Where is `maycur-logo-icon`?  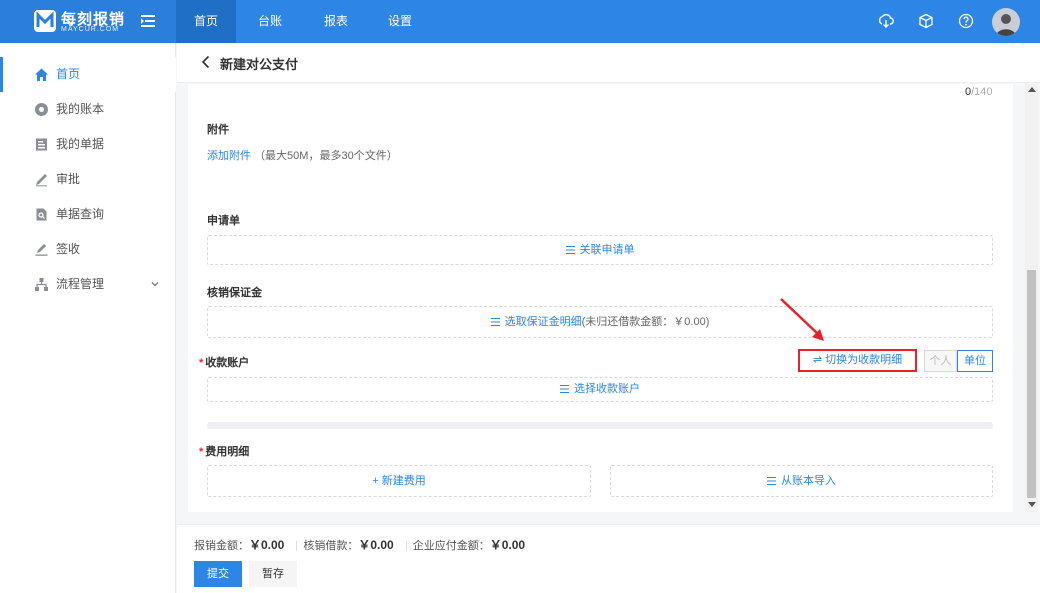 maycur-logo-icon is located at coordinates (45, 21).